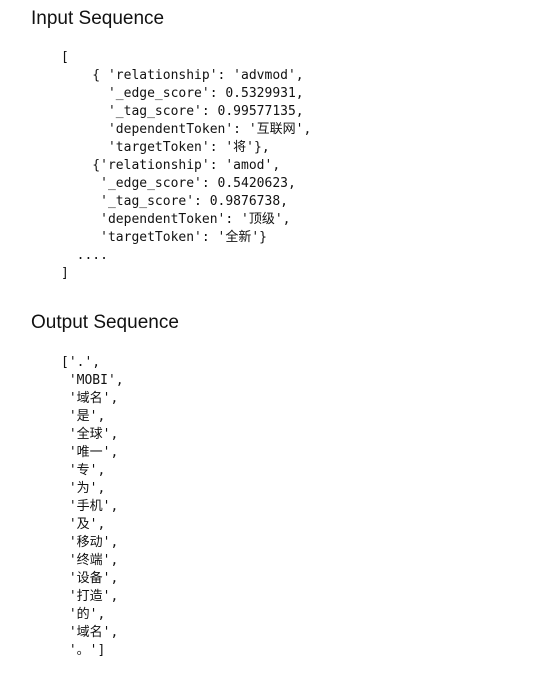 This screenshot has height=676, width=540. What do you see at coordinates (83, 416) in the screenshot?
I see `code-line: '是',` at bounding box center [83, 416].